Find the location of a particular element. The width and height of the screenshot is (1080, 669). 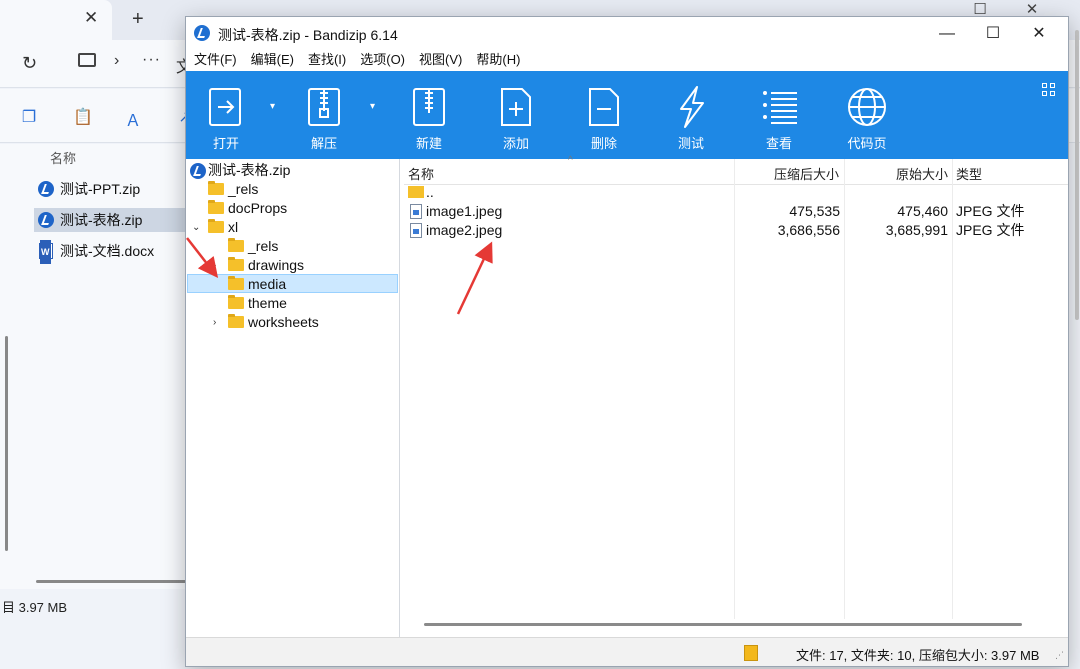

menu-options: 选项(O) is located at coordinates (382, 60).